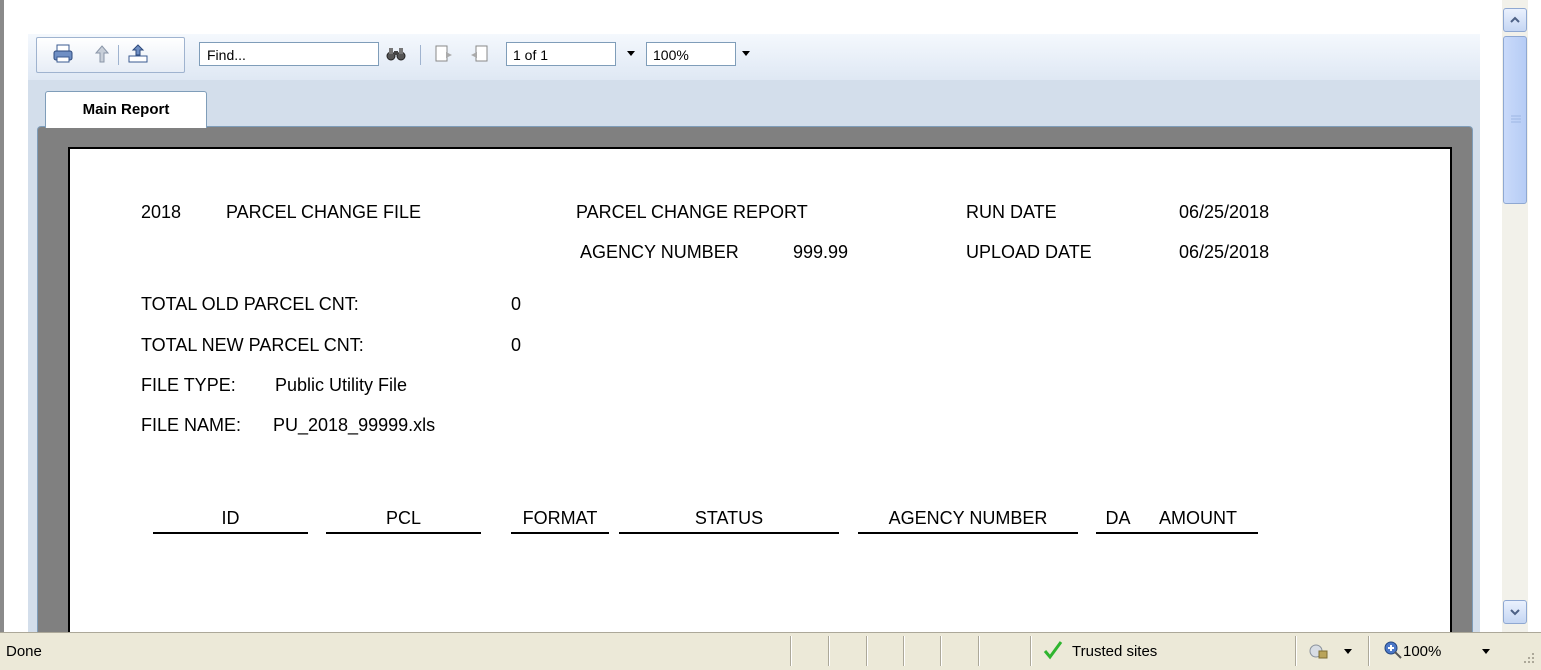  What do you see at coordinates (1118, 518) in the screenshot?
I see `column-header-da: DA` at bounding box center [1118, 518].